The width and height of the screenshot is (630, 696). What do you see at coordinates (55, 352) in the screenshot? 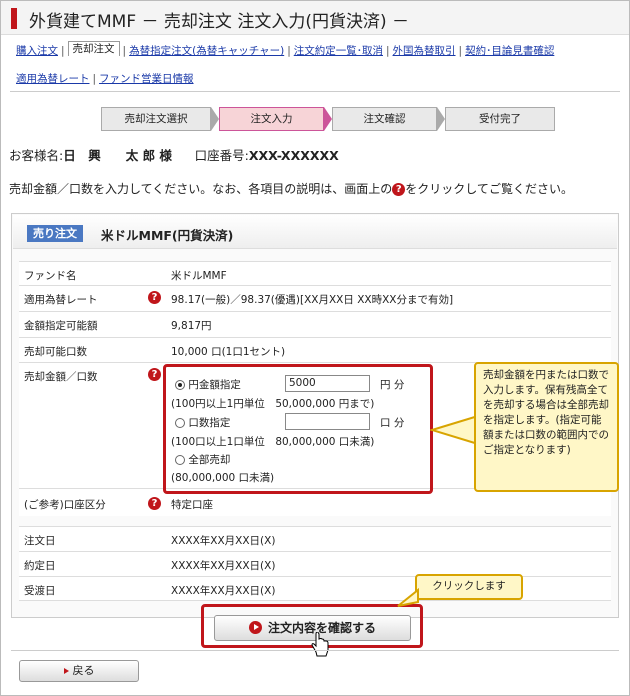
I see `row-label: 売却可能口数` at bounding box center [55, 352].